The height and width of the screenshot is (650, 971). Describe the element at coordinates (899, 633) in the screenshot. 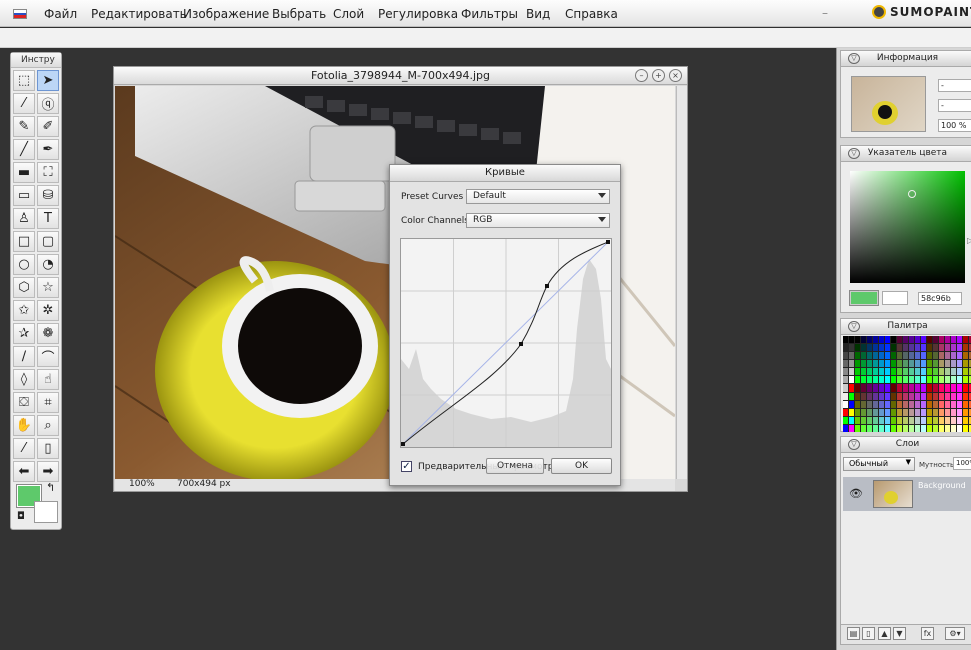

I see `move-down-icon: ▼` at that location.